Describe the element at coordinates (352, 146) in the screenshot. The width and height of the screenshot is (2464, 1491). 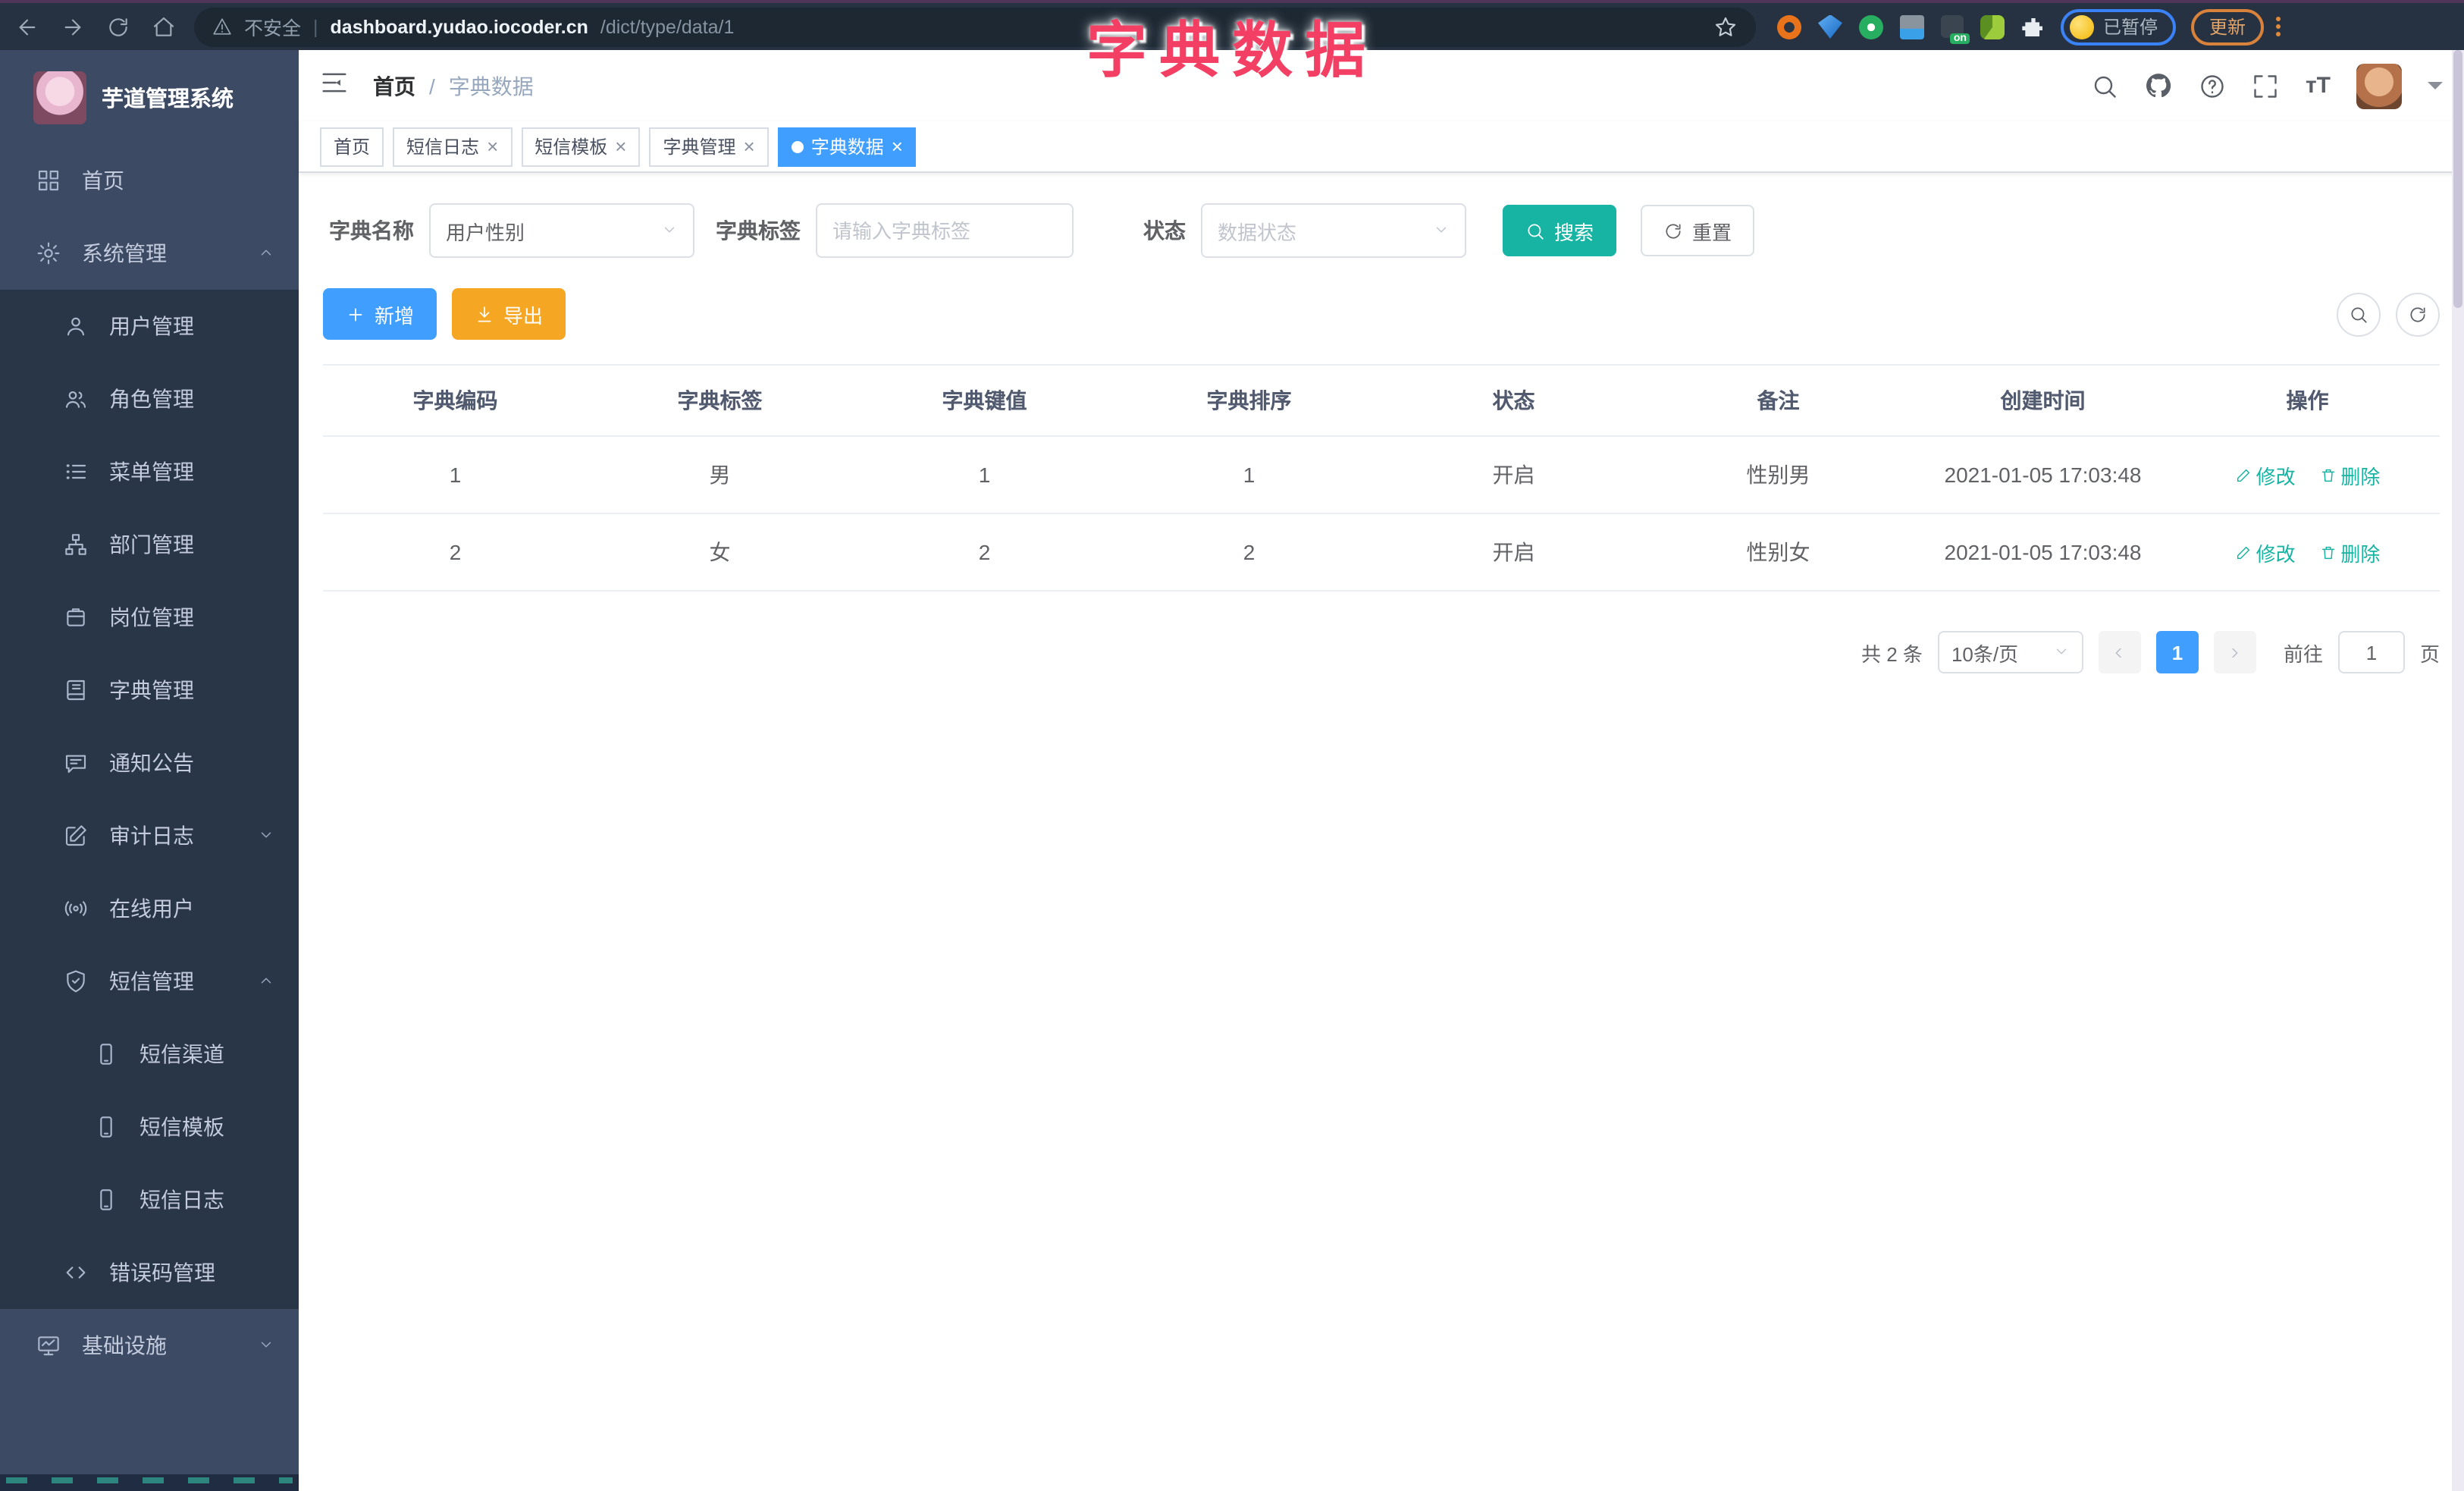
I see `tag-home: 首页` at that location.